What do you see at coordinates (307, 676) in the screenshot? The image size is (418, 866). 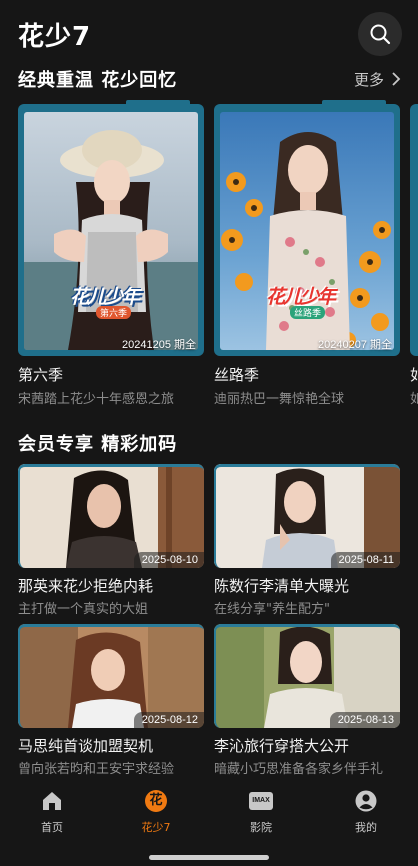 I see `clip-card: 2025-08-13` at bounding box center [307, 676].